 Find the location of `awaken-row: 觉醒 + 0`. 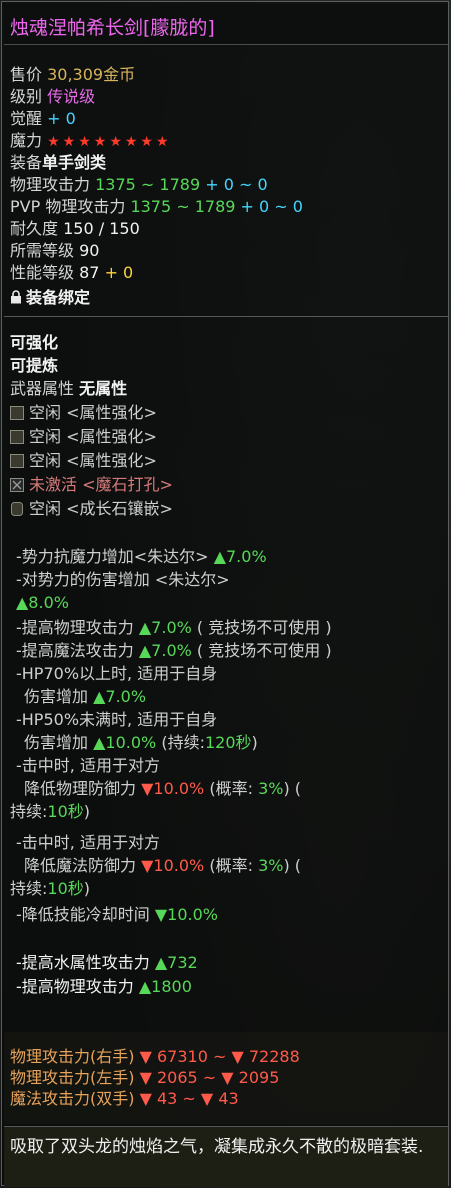

awaken-row: 觉醒 + 0 is located at coordinates (43, 119).